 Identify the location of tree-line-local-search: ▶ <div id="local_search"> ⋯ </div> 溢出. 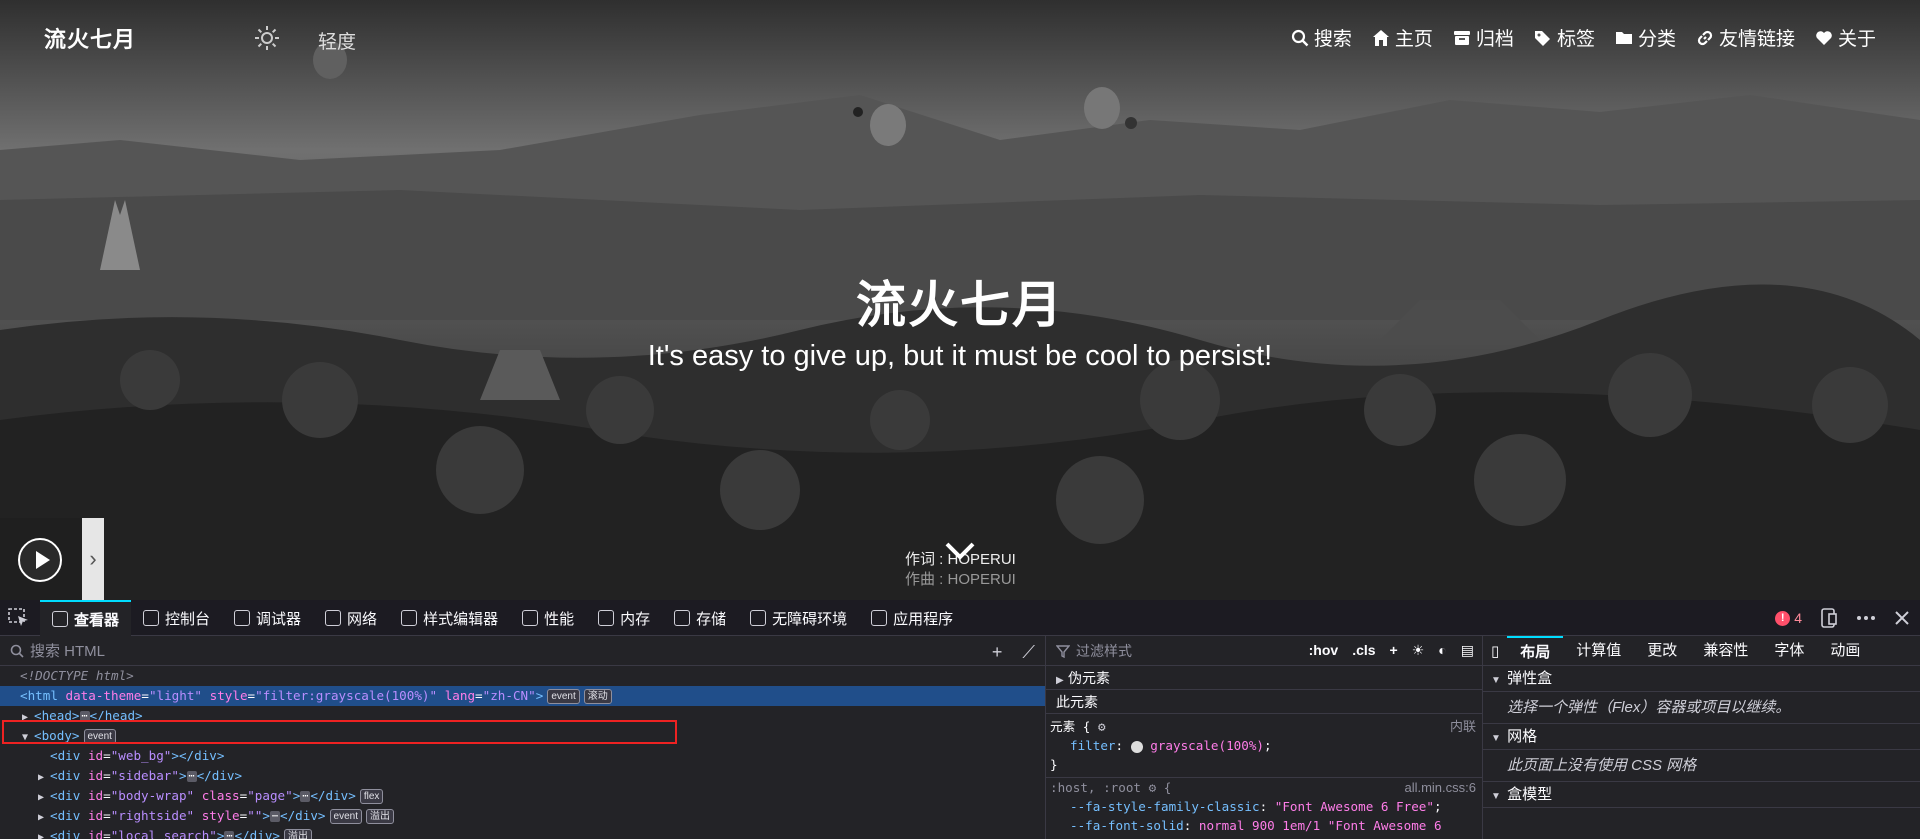
(522, 832).